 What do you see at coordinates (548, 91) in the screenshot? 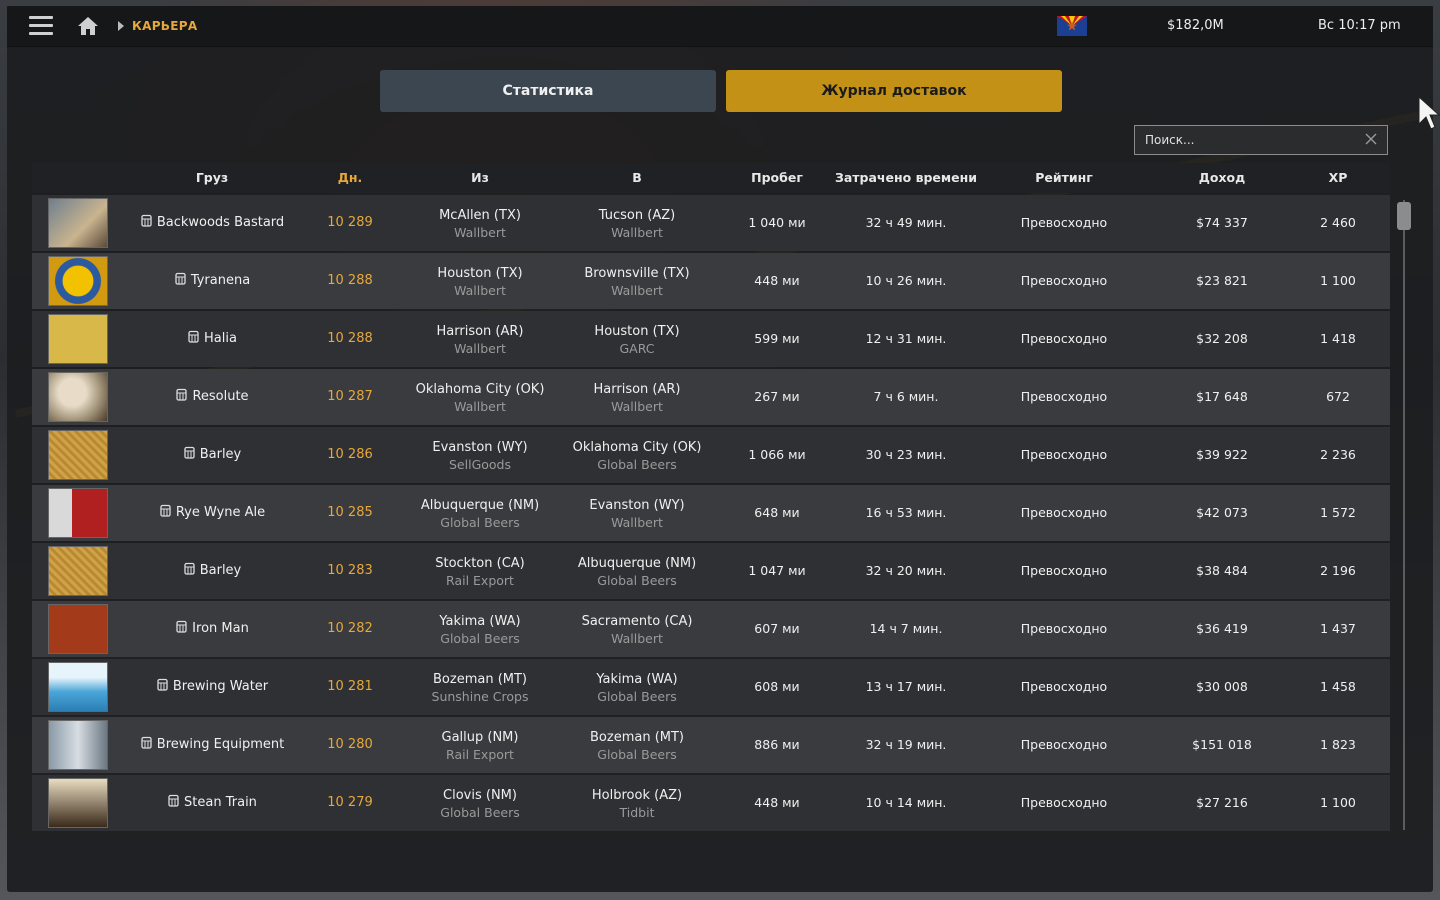
I see `tab-statistics: Статистика` at bounding box center [548, 91].